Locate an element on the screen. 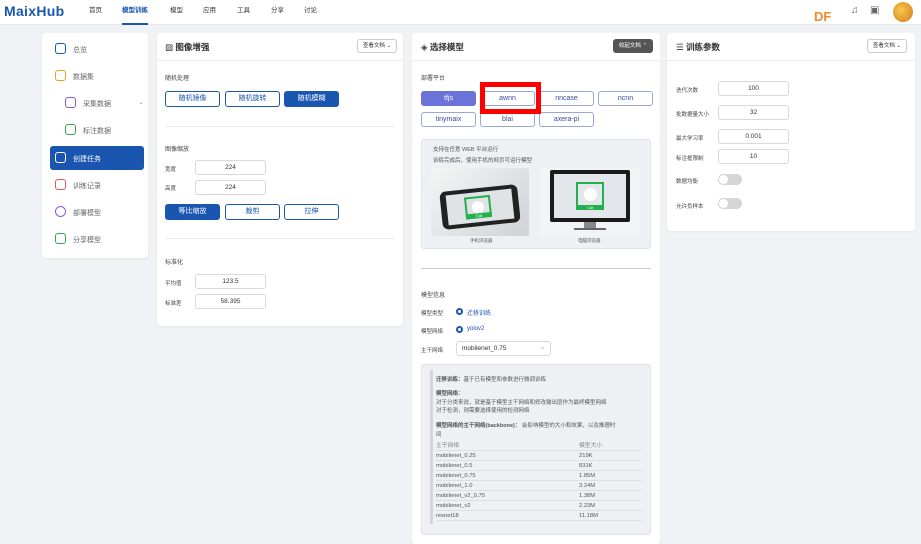 The height and width of the screenshot is (544, 921). platform-blai-button: blai is located at coordinates (507, 119).